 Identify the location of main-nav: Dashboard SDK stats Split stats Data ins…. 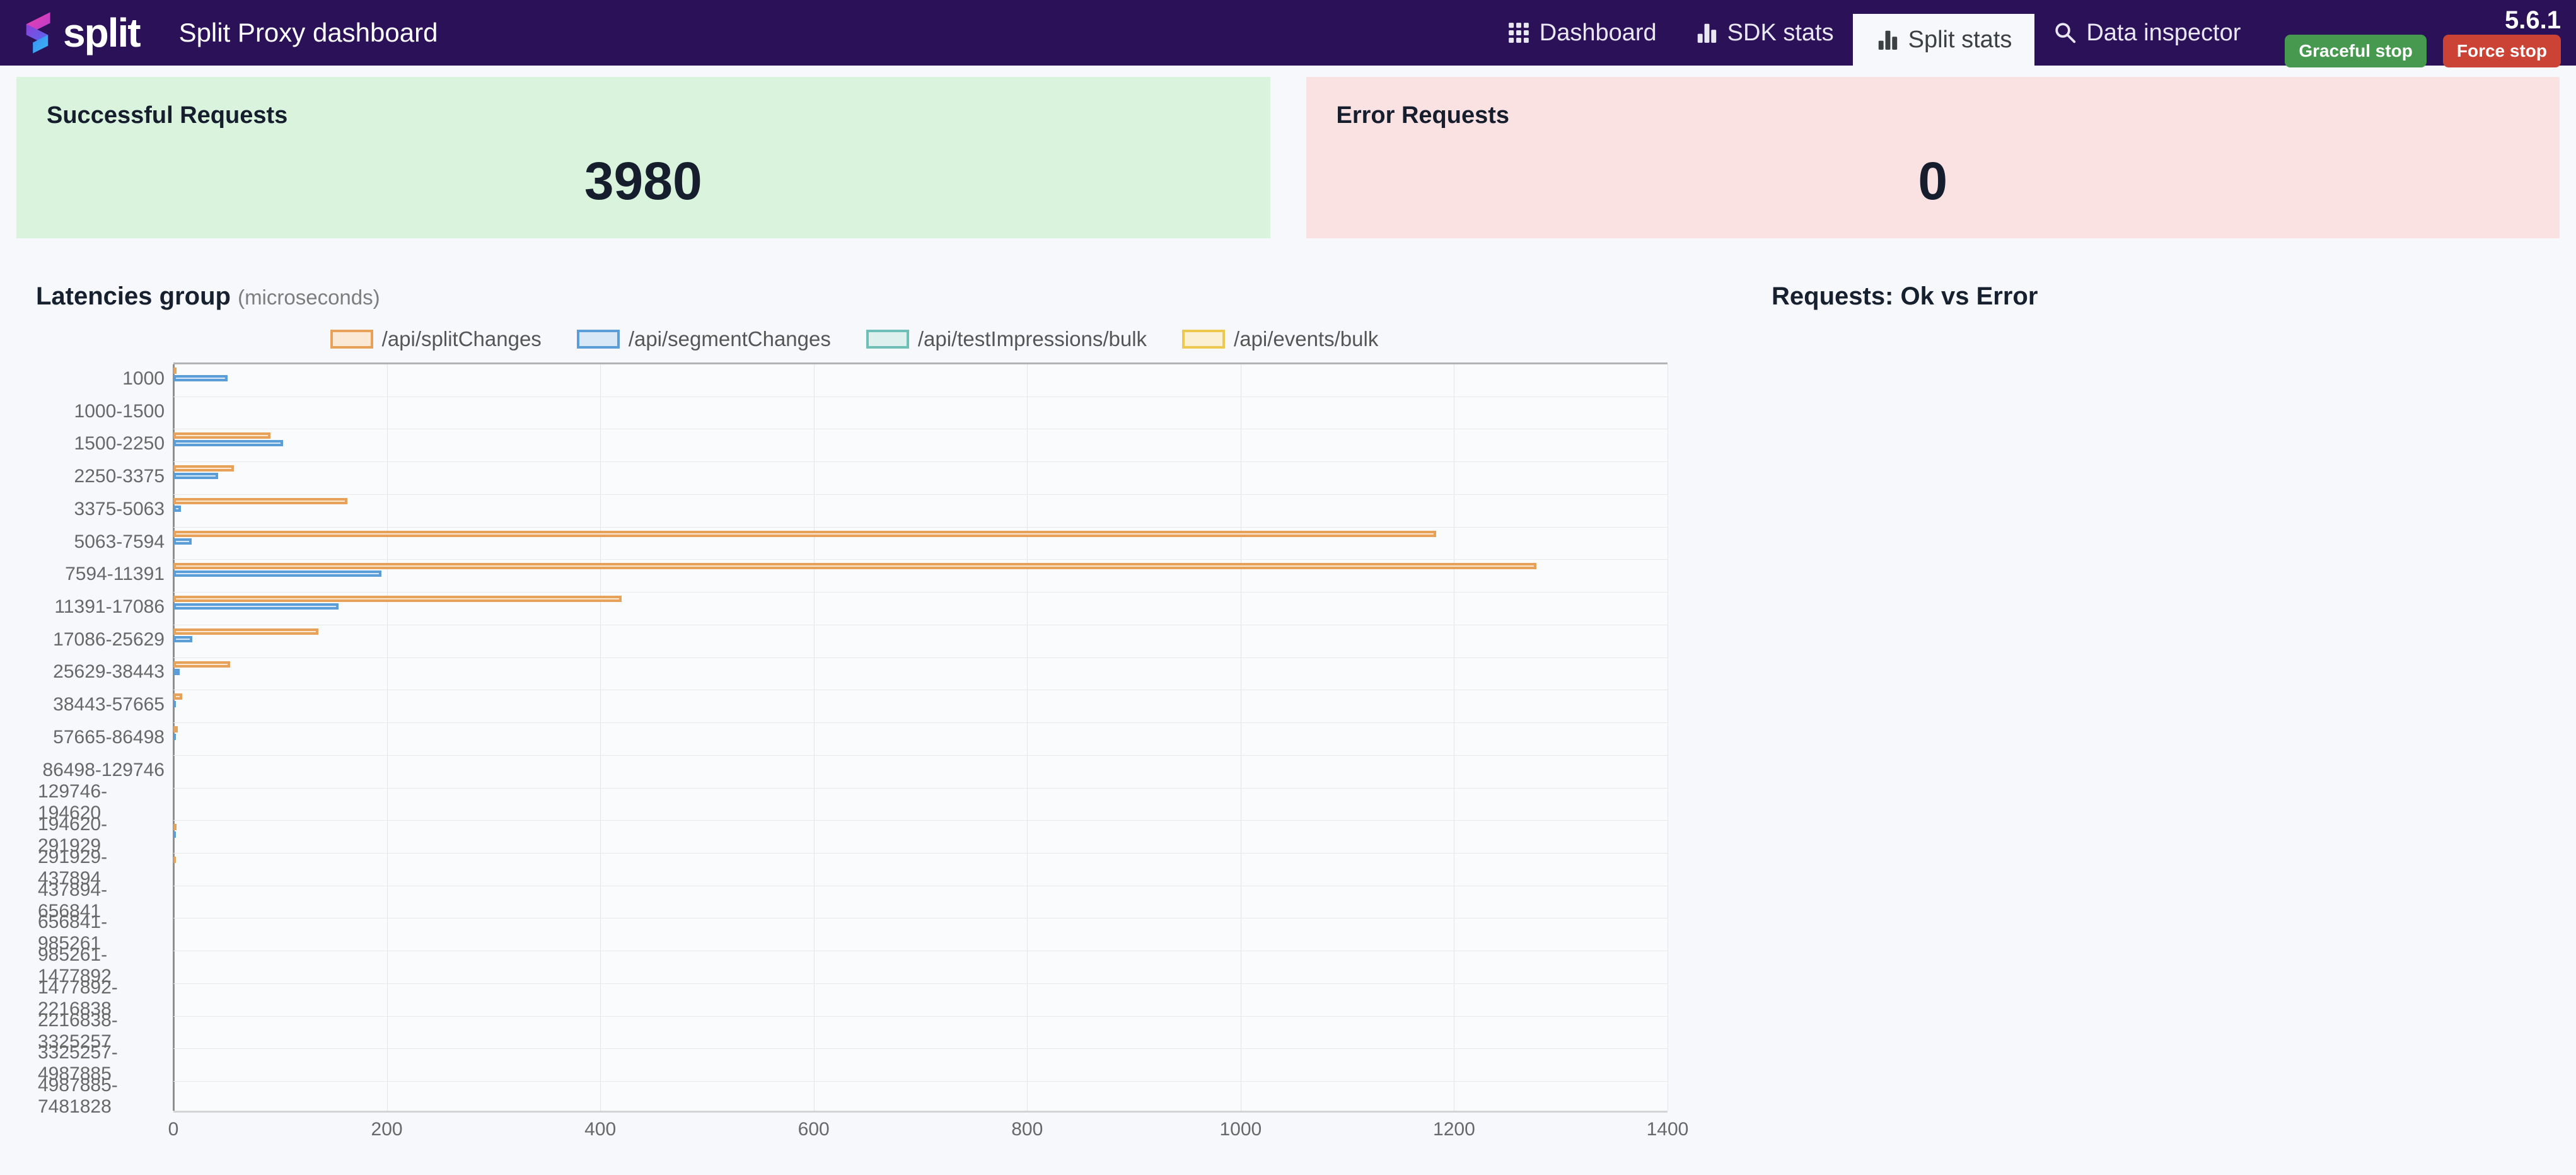
(1874, 33).